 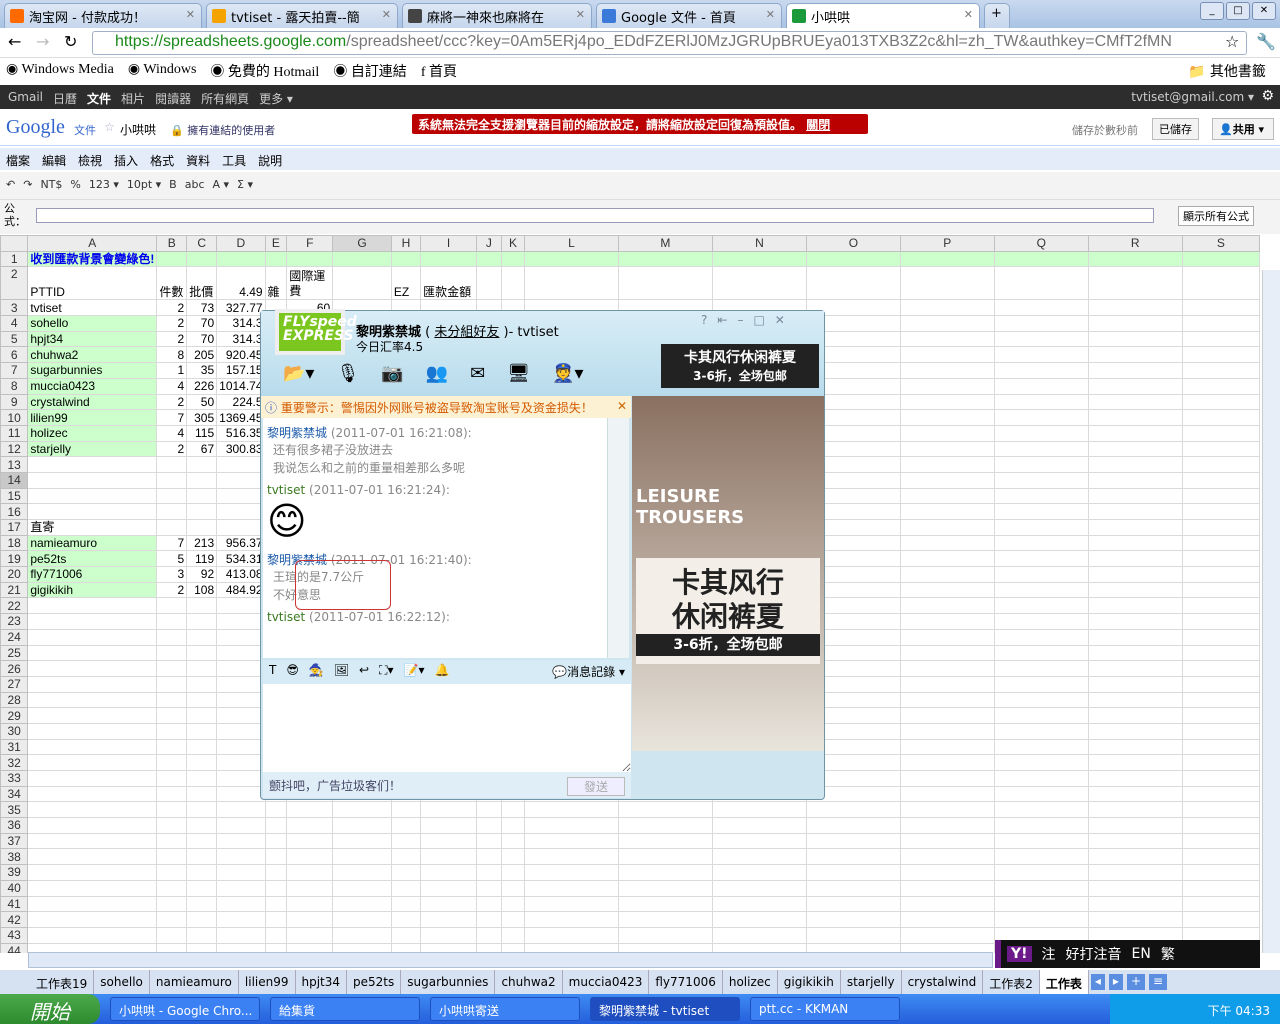 I want to click on row-header: 10, so click(x=14, y=417).